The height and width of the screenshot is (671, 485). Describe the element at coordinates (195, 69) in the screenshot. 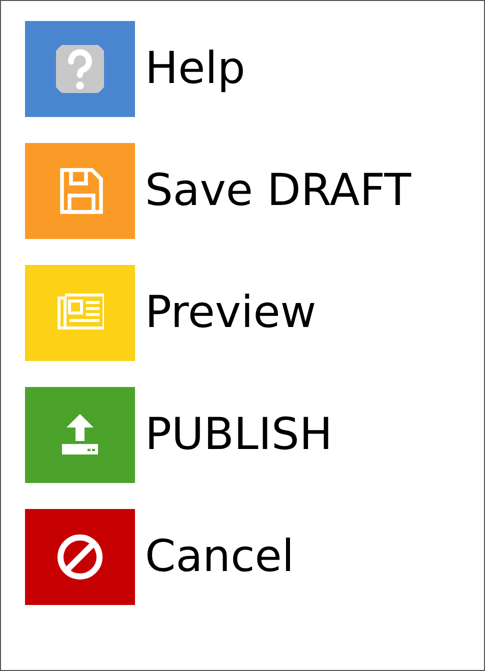

I see `menu-label: Help` at that location.